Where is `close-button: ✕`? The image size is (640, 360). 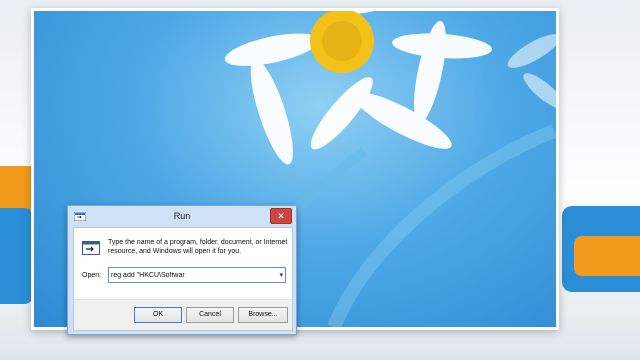 close-button: ✕ is located at coordinates (281, 216).